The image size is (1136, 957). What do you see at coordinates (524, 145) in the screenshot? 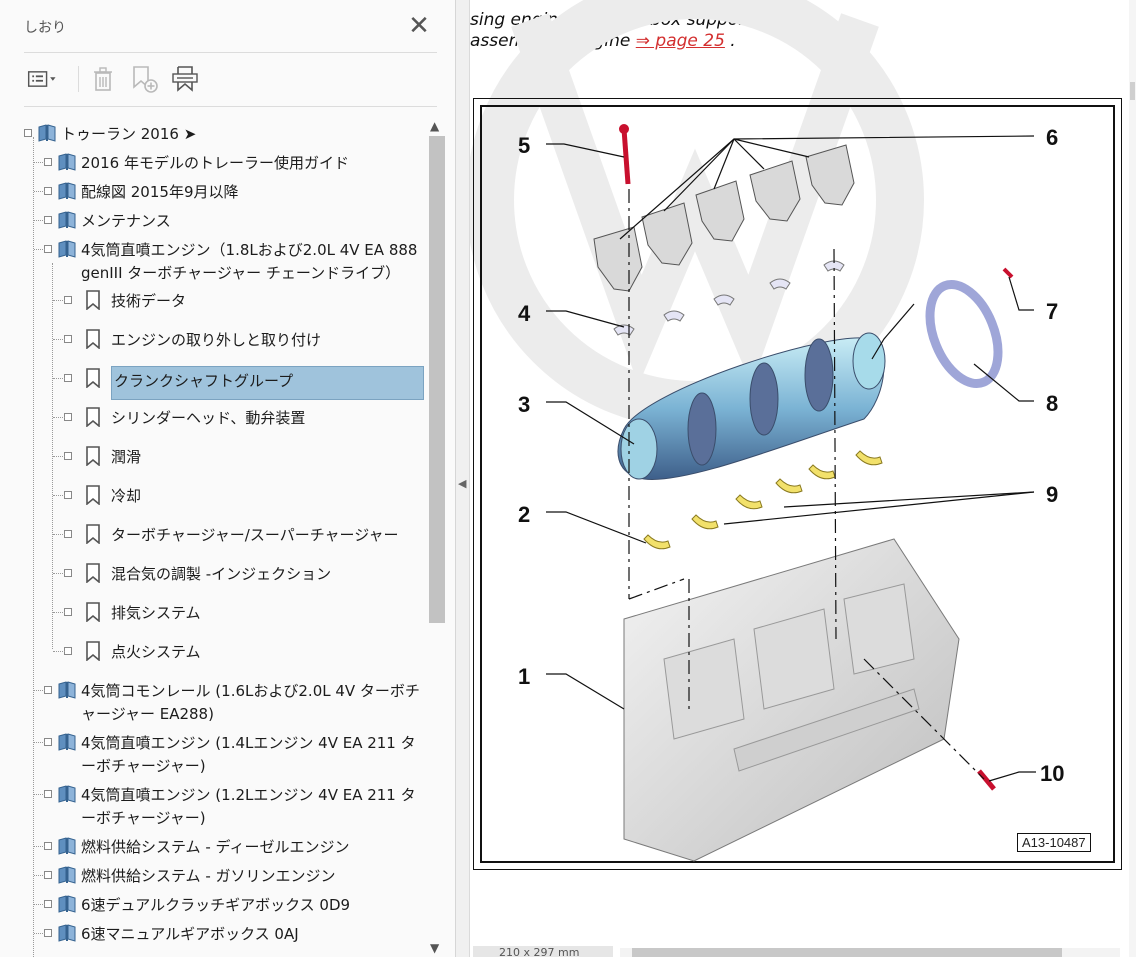
I see `callout-label: 5` at bounding box center [524, 145].